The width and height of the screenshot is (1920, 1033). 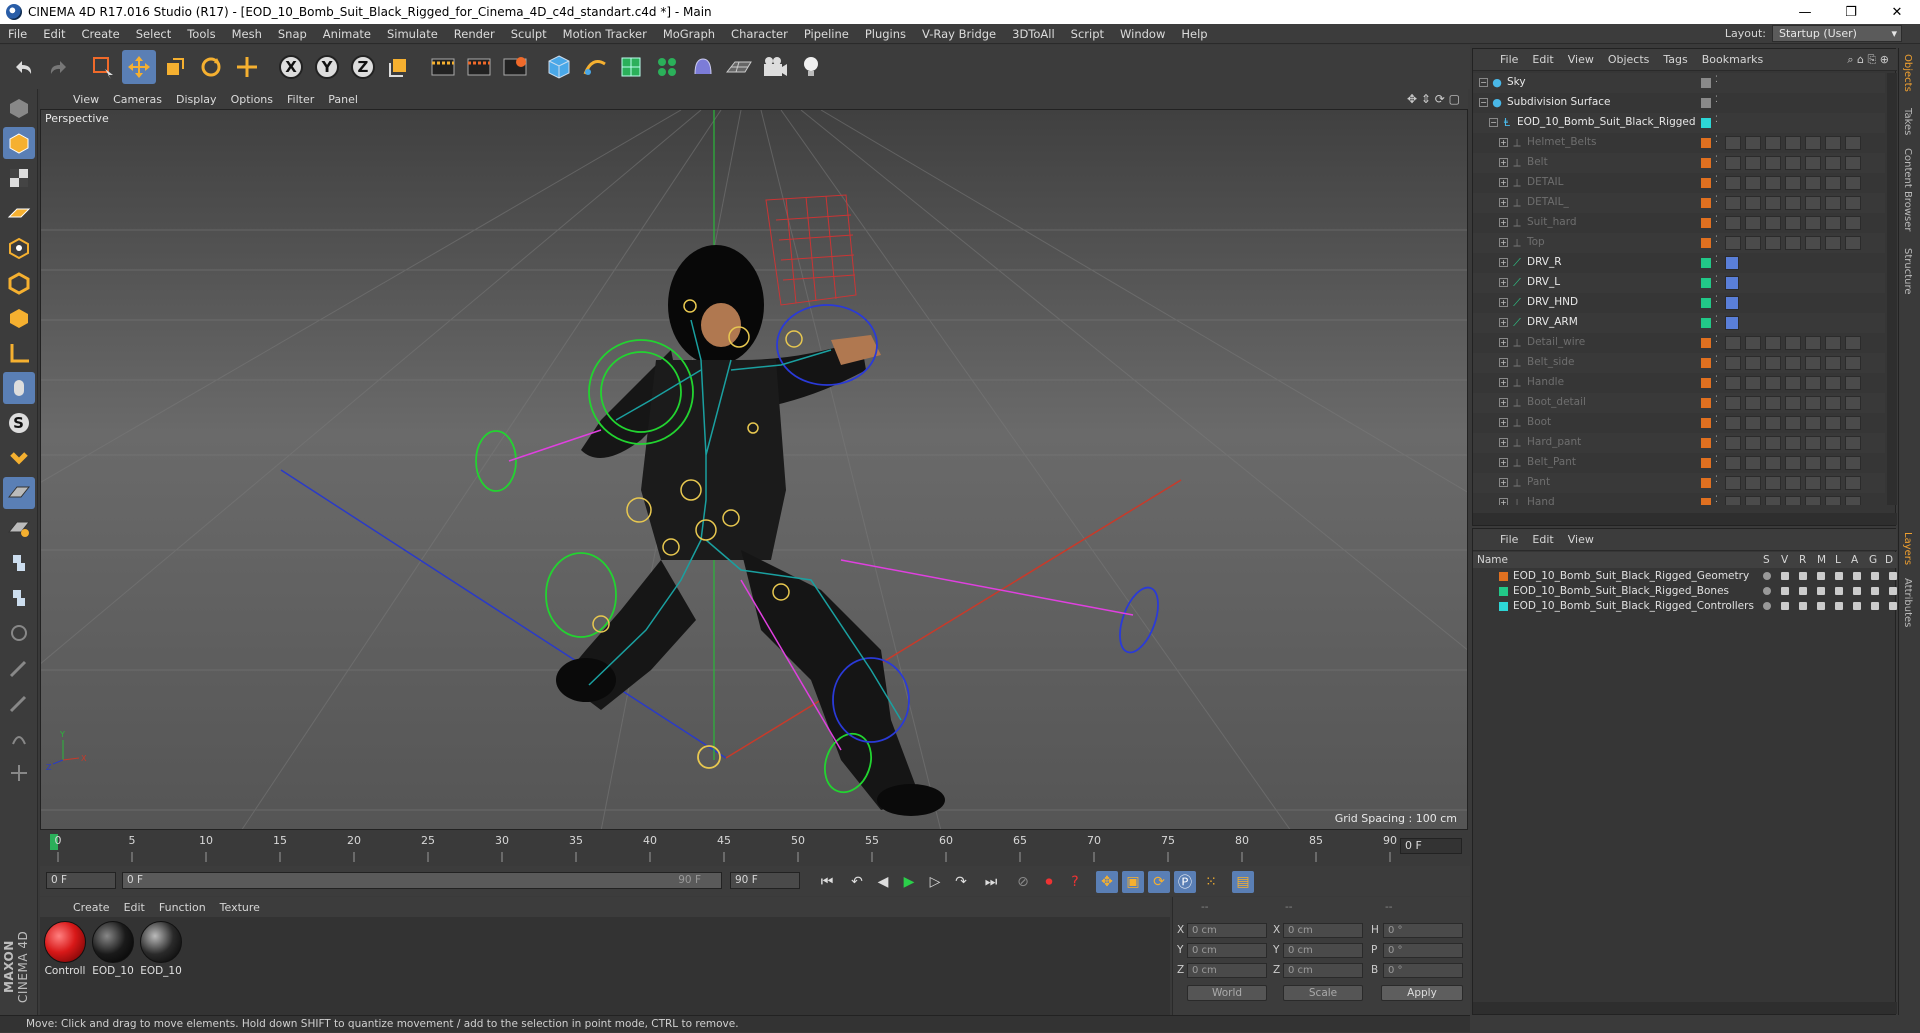 What do you see at coordinates (399, 67) in the screenshot?
I see `world-coordinates-icon` at bounding box center [399, 67].